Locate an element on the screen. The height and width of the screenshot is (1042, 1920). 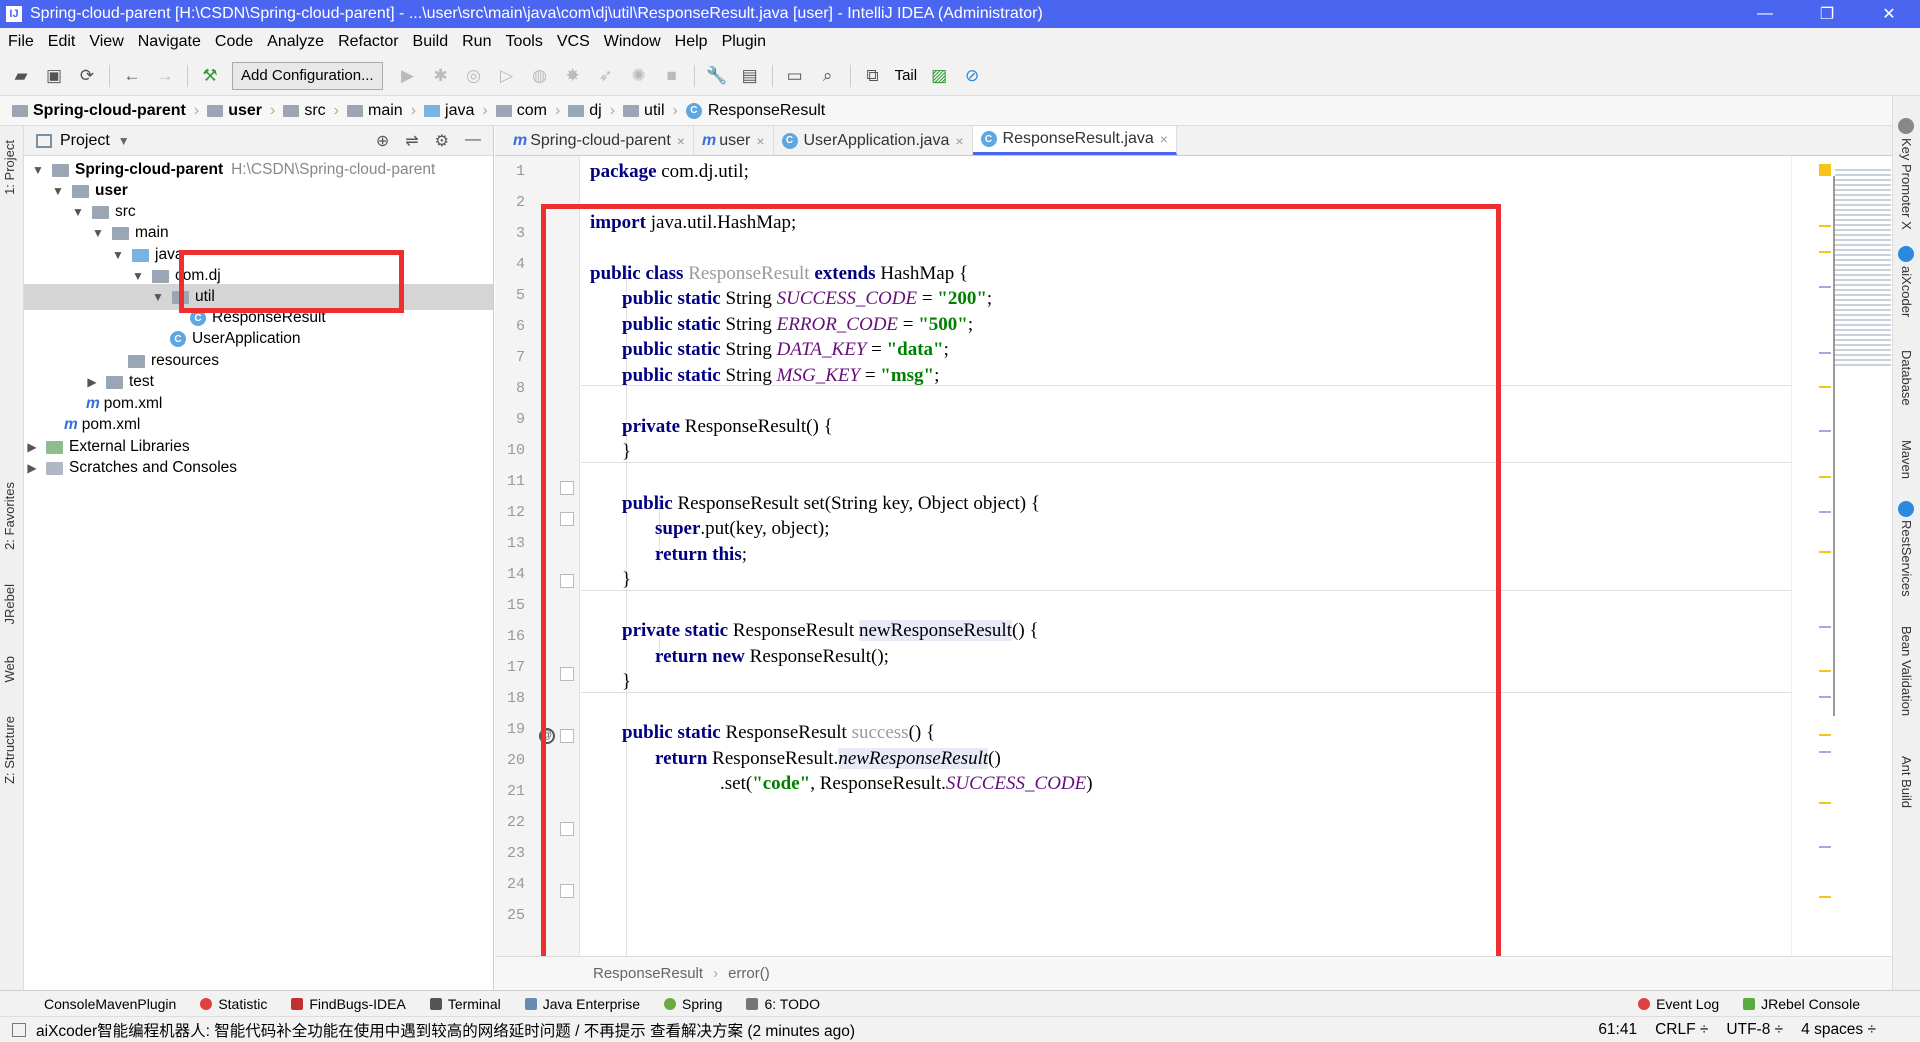
structure-tool-tab: Z: Structure is located at coordinates (9, 750).